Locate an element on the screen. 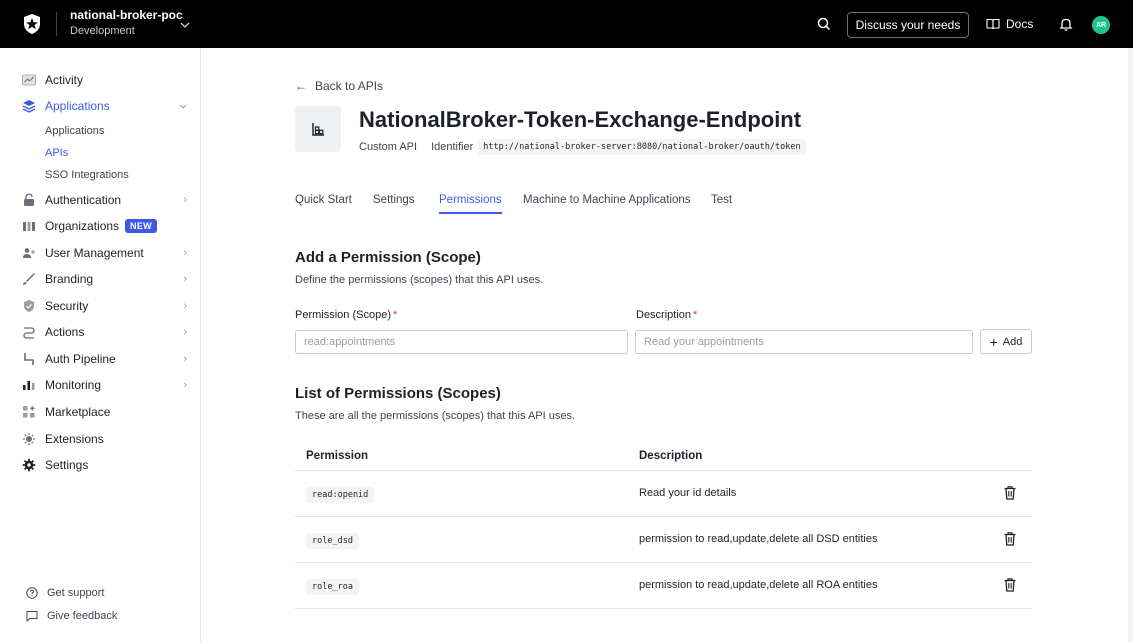 This screenshot has width=1133, height=642. branding-icon is located at coordinates (29, 279).